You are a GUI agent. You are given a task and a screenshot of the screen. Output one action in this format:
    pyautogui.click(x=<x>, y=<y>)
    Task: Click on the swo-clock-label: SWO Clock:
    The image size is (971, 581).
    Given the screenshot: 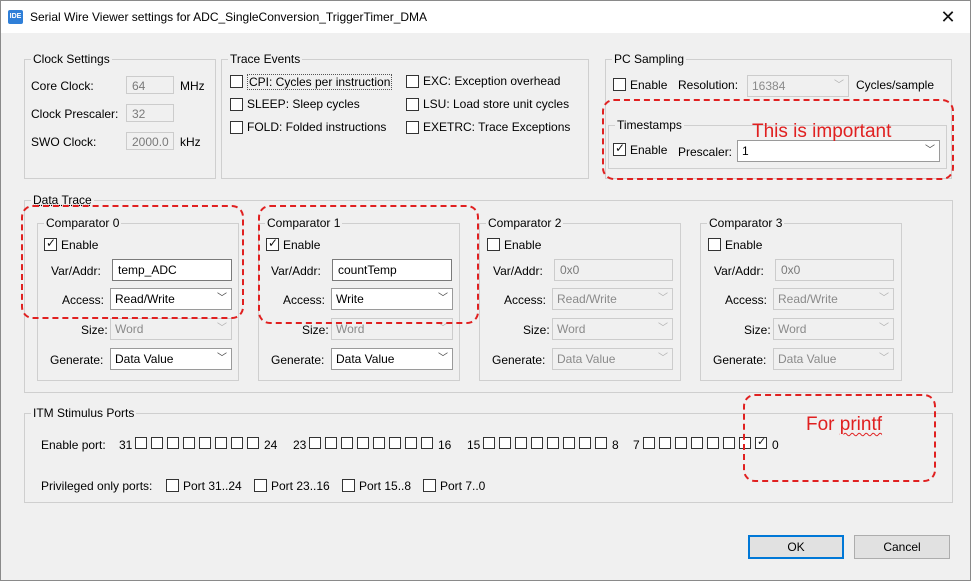 What is the action you would take?
    pyautogui.click(x=64, y=142)
    